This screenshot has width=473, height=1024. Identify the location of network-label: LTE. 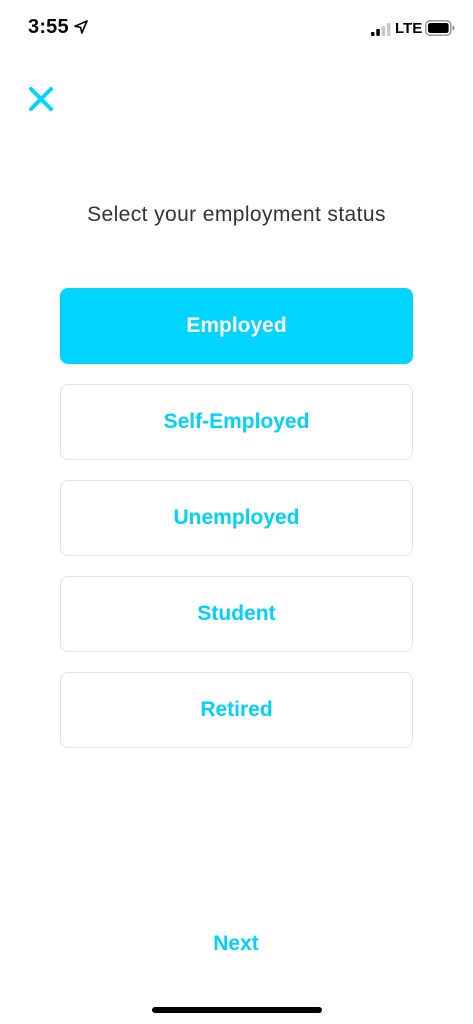
(409, 28).